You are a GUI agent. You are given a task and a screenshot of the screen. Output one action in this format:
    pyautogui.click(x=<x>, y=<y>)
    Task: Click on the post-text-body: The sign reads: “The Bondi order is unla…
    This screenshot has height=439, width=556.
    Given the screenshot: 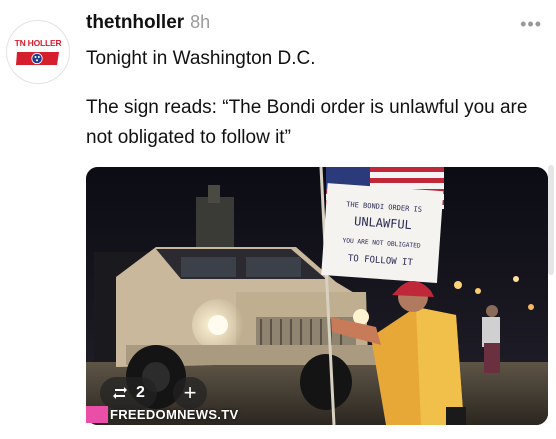 What is the action you would take?
    pyautogui.click(x=307, y=122)
    